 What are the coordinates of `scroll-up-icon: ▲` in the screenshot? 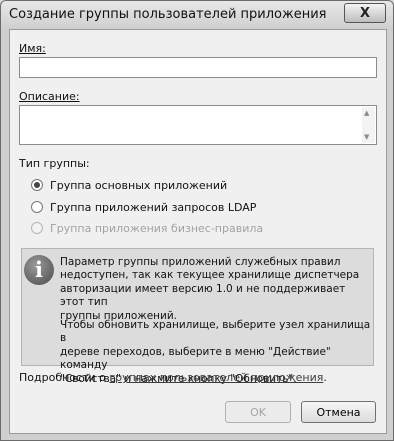 It's located at (366, 113).